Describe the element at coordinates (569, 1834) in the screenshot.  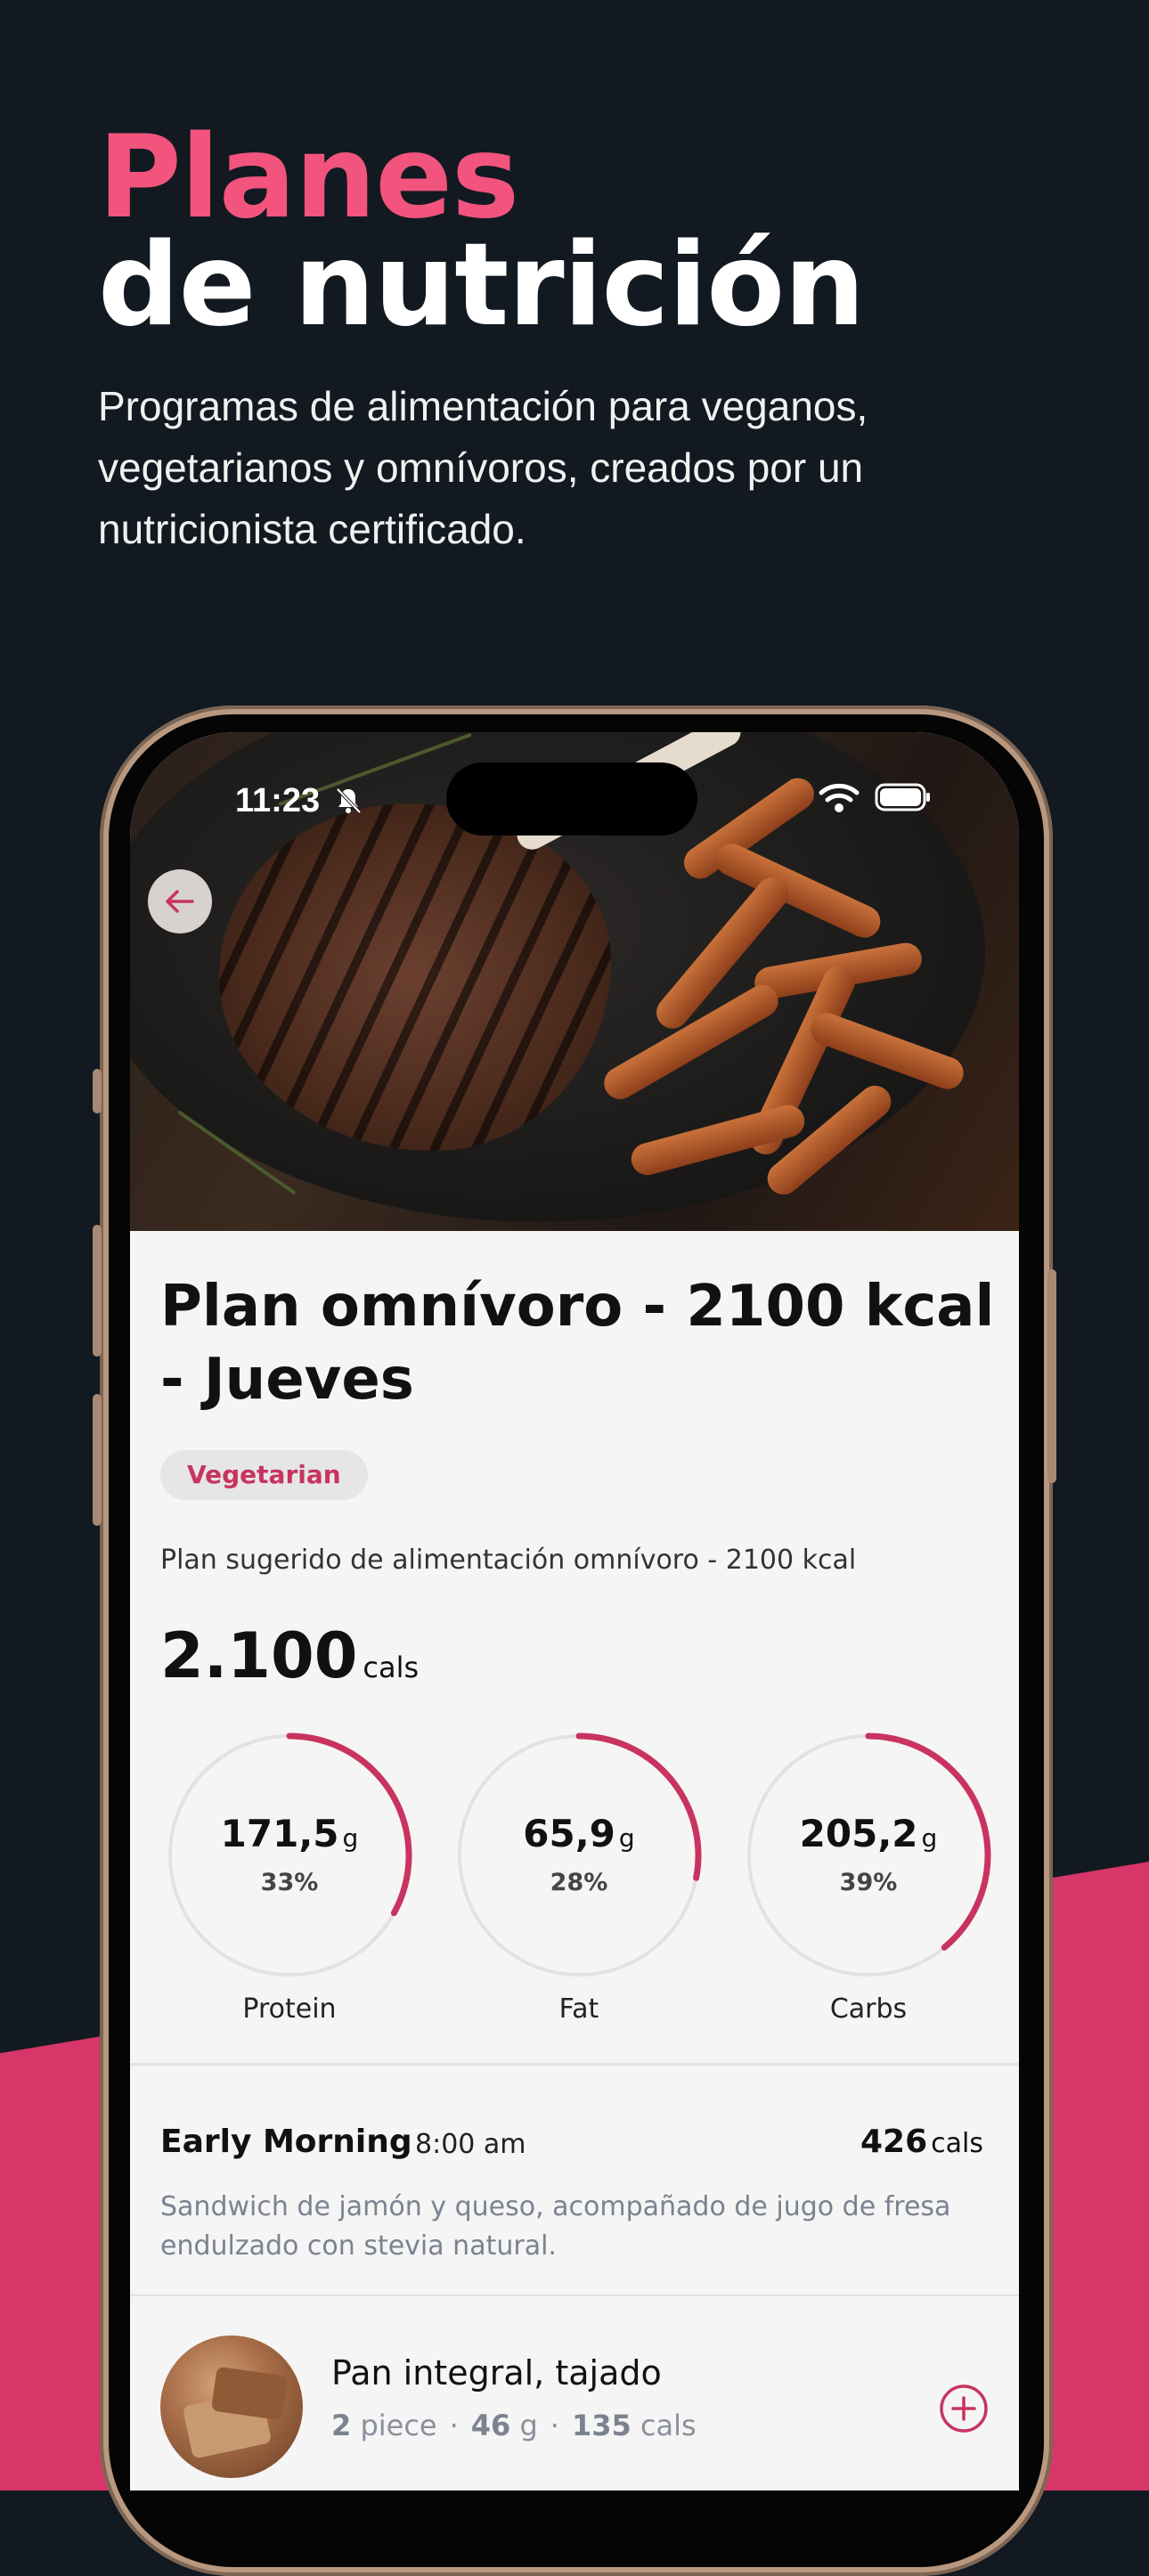
I see `macro-value: 65,9` at that location.